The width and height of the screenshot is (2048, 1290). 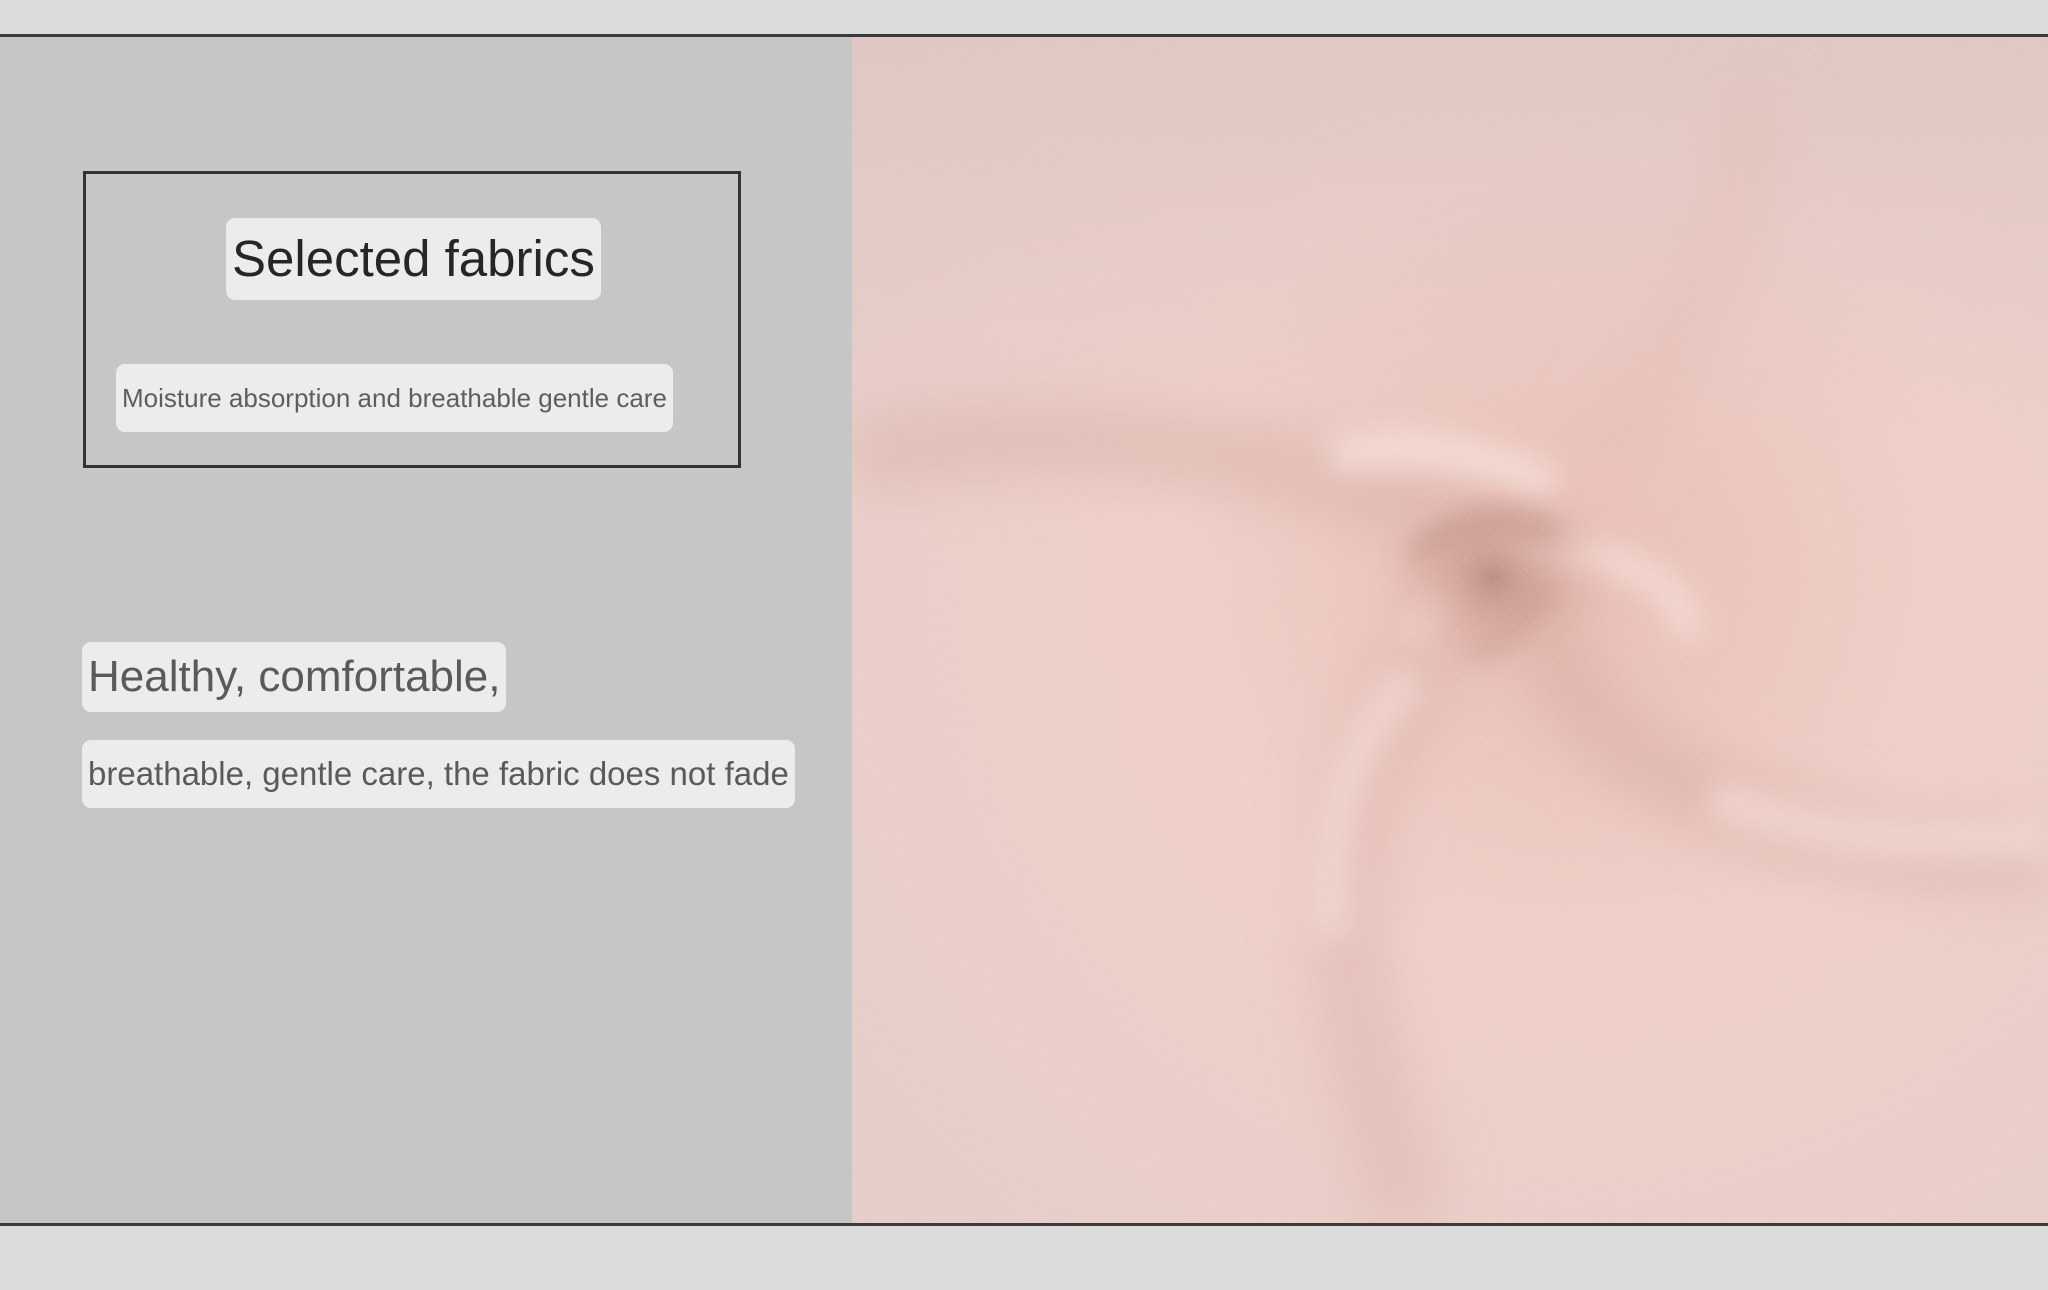 I want to click on section-title: Selected fabrics, so click(x=413, y=259).